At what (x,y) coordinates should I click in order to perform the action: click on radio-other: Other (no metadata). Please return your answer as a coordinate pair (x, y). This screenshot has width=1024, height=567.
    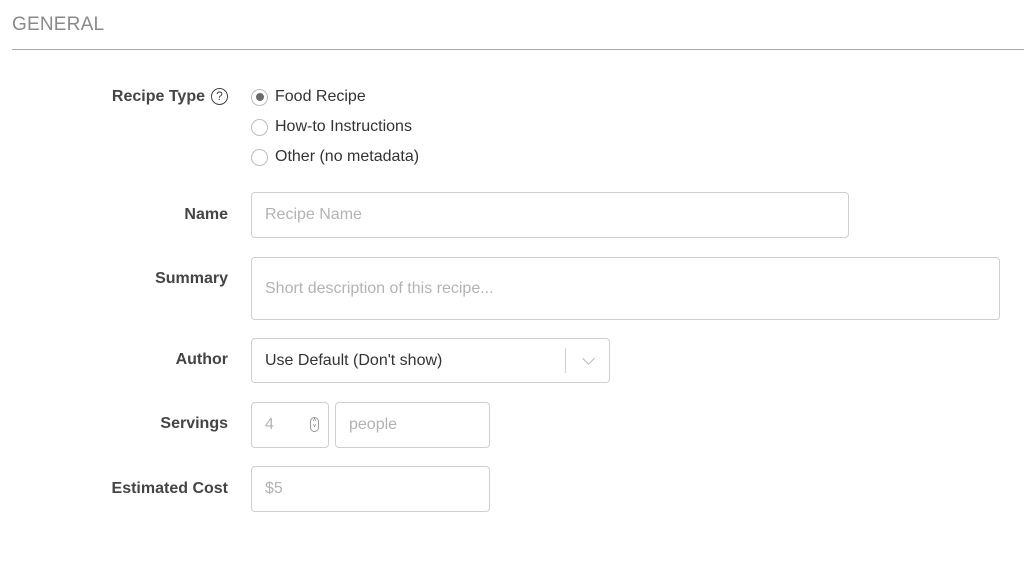
    Looking at the image, I should click on (335, 157).